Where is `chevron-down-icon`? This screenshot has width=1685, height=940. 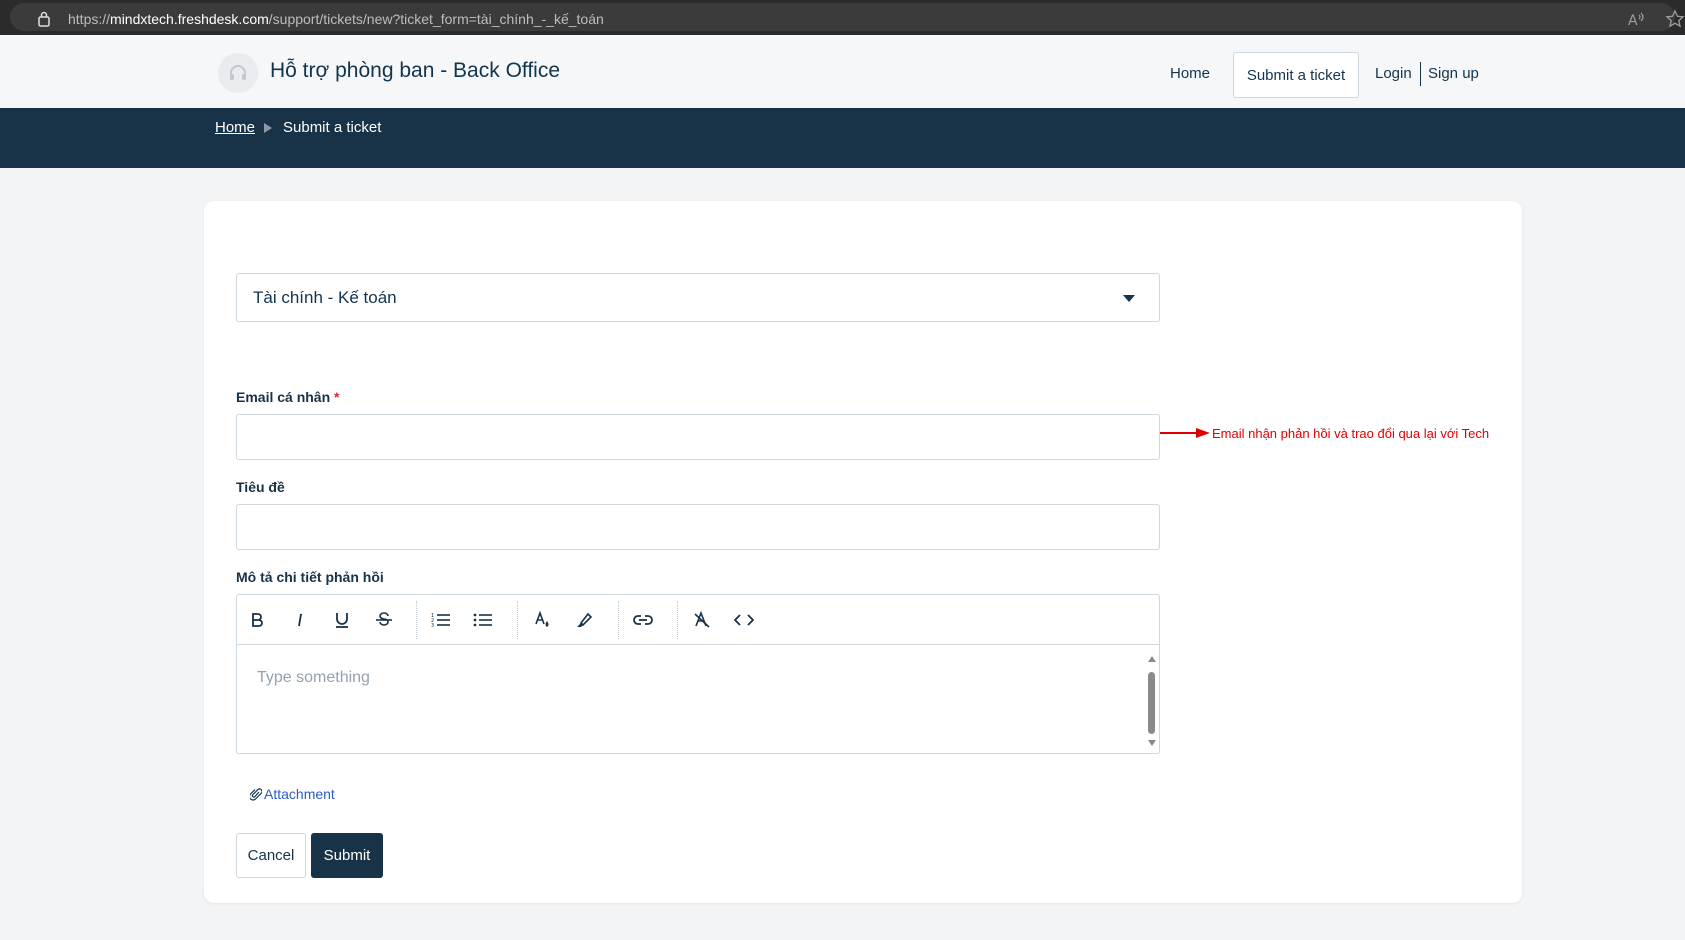
chevron-down-icon is located at coordinates (1129, 298).